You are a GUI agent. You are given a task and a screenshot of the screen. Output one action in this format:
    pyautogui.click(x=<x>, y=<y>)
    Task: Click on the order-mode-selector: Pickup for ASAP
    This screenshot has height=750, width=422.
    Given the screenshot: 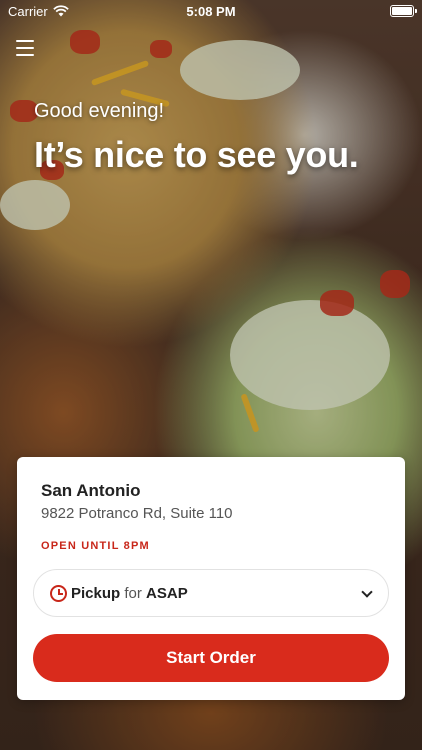 What is the action you would take?
    pyautogui.click(x=211, y=593)
    